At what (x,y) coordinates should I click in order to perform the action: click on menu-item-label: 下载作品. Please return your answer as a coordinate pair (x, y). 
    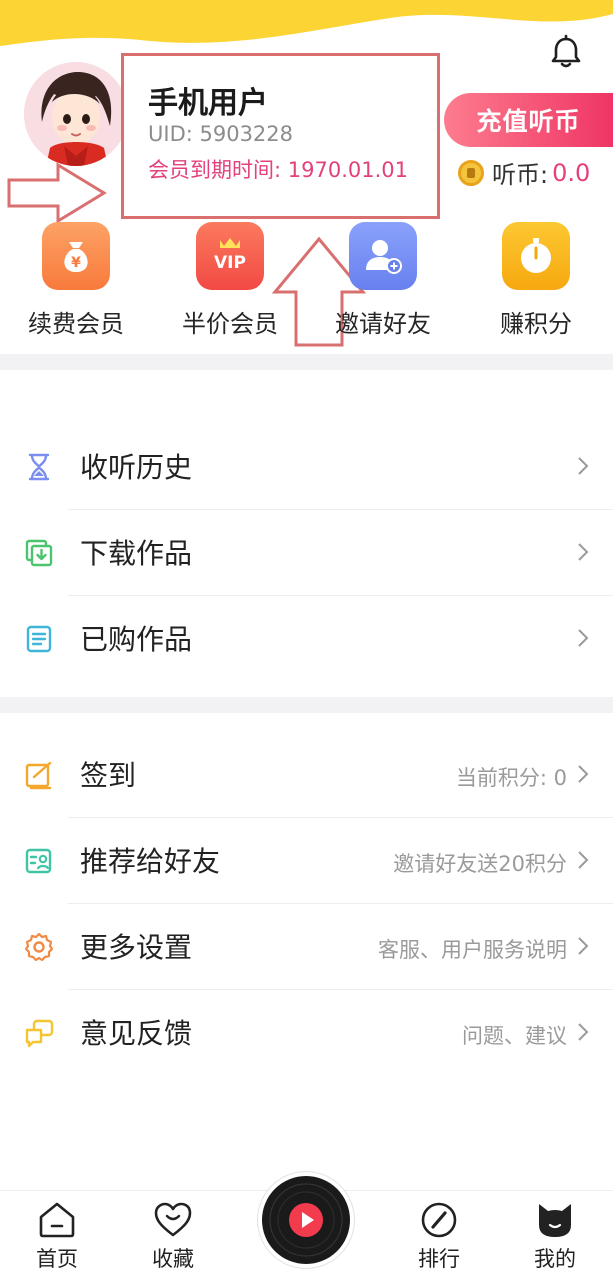
    Looking at the image, I should click on (136, 553).